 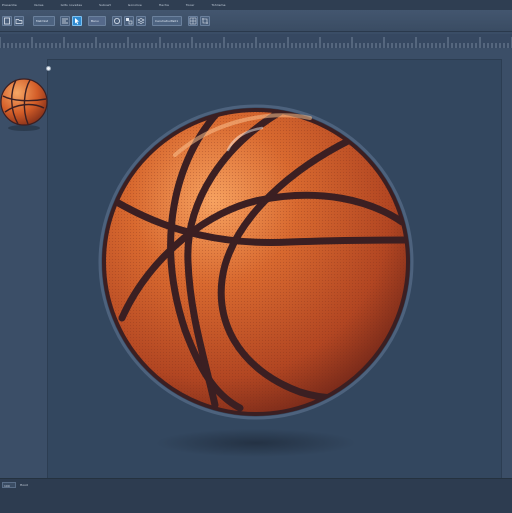 What do you see at coordinates (19, 21) in the screenshot?
I see `open-folder-icon` at bounding box center [19, 21].